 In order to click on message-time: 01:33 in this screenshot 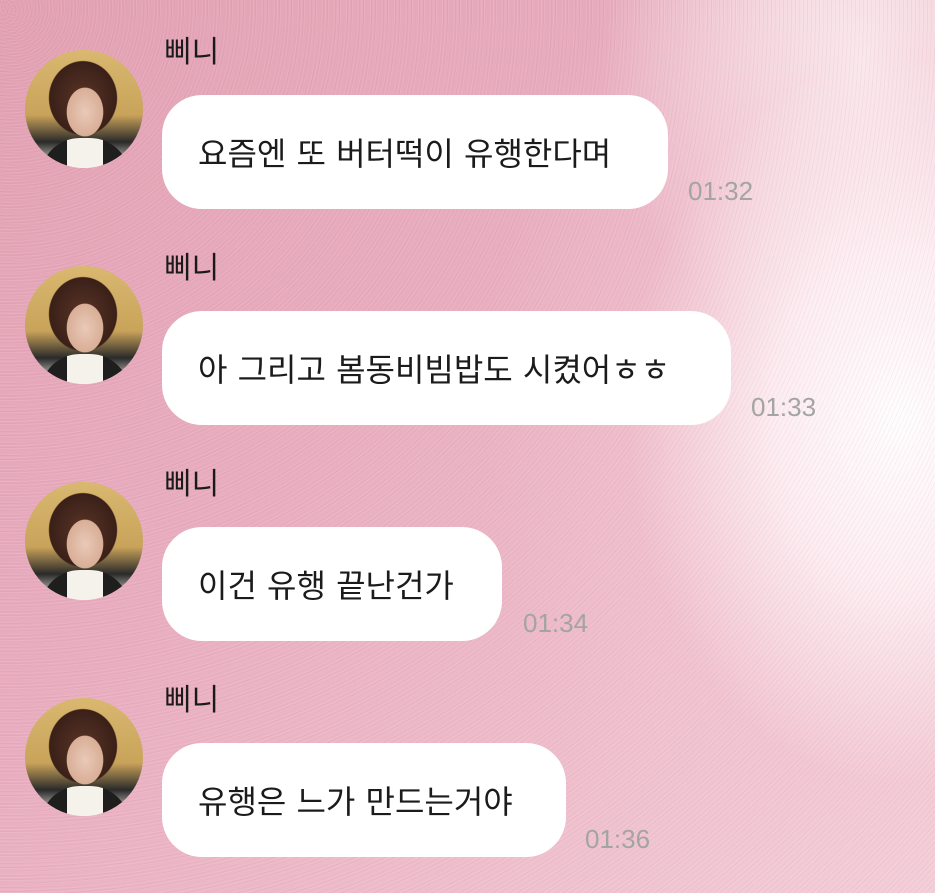, I will do `click(784, 407)`.